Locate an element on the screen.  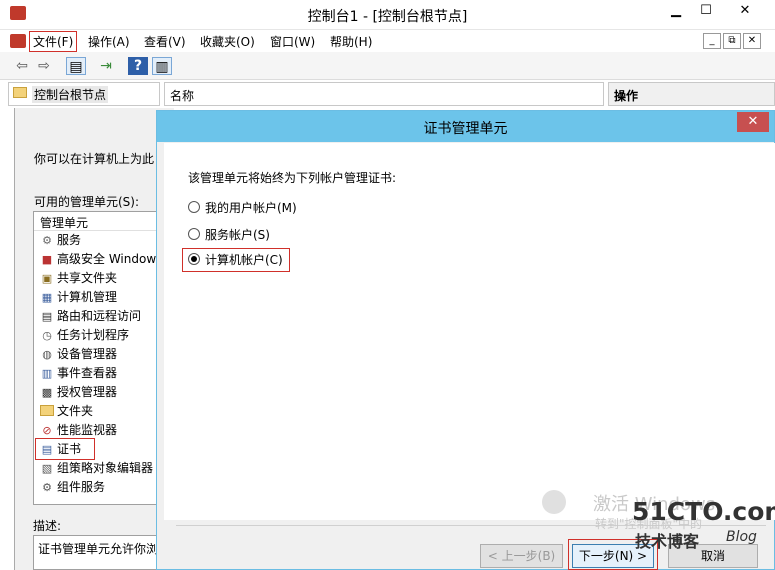
show-tree-icon: ▤ is located at coordinates (76, 66).